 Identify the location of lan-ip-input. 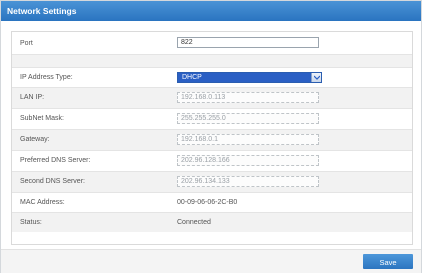
(248, 97).